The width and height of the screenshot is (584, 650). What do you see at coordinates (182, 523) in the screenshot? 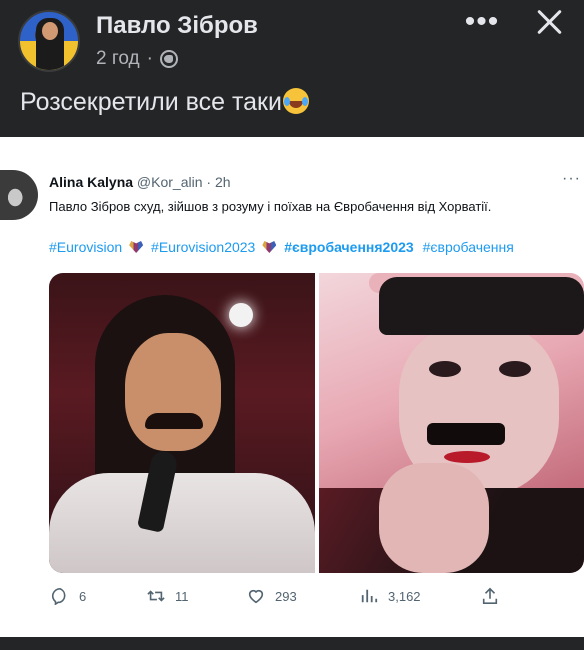
I see `photo-jacket` at bounding box center [182, 523].